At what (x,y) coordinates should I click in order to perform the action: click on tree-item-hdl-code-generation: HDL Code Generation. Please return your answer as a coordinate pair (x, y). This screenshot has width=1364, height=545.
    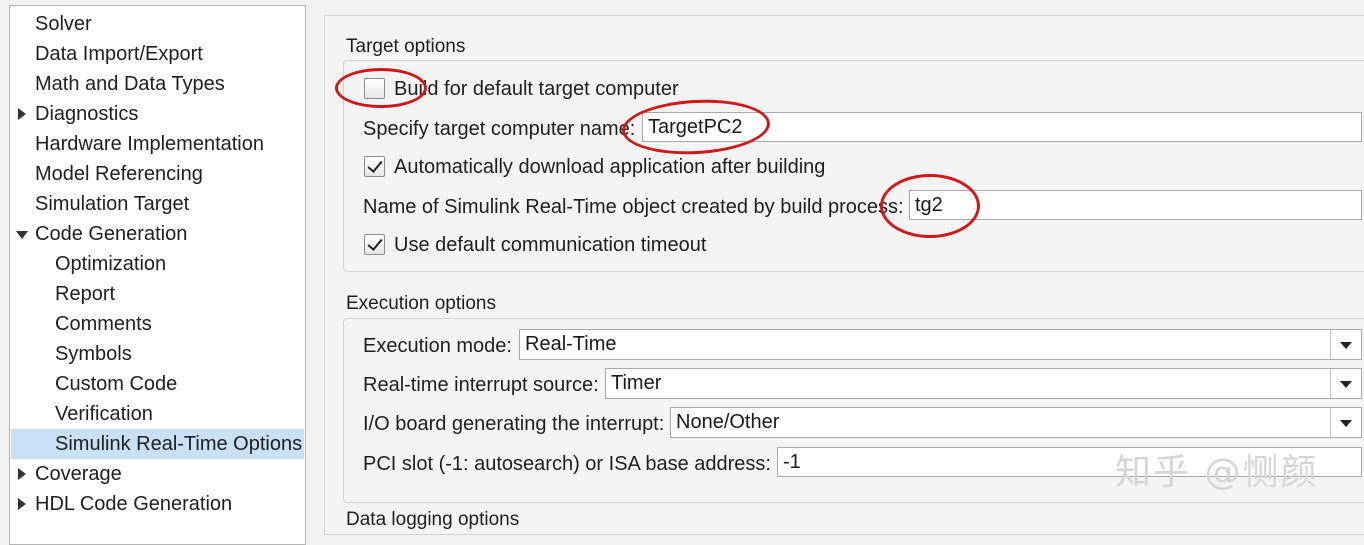
    Looking at the image, I should click on (133, 504).